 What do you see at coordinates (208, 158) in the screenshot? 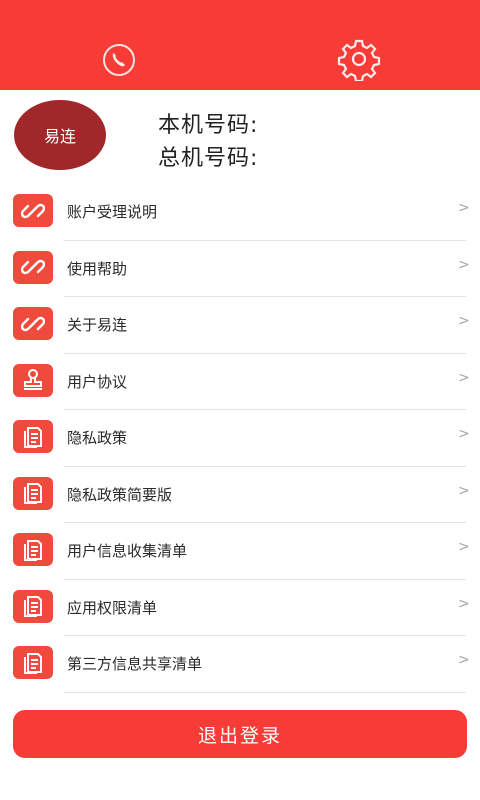
I see `main-number-label: 总机号码:` at bounding box center [208, 158].